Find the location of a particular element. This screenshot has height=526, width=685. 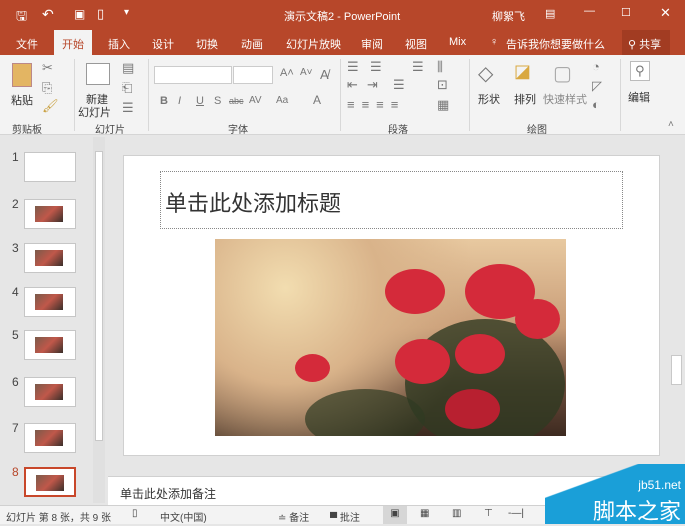

reset-icon: ⎗ is located at coordinates (127, 88).